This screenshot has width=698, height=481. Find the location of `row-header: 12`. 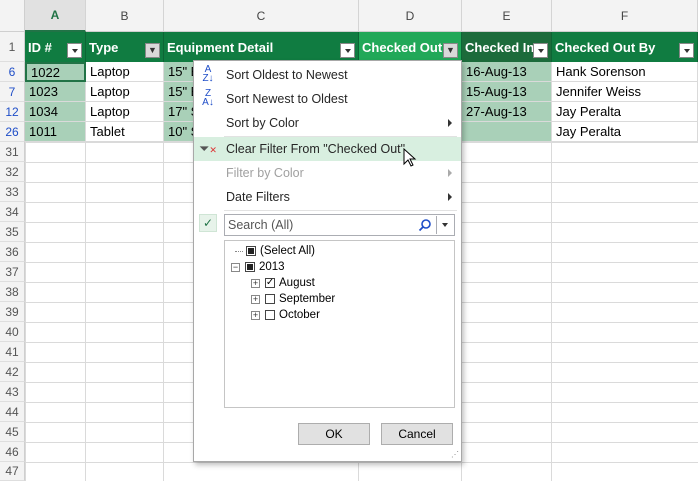

row-header: 12 is located at coordinates (12, 112).